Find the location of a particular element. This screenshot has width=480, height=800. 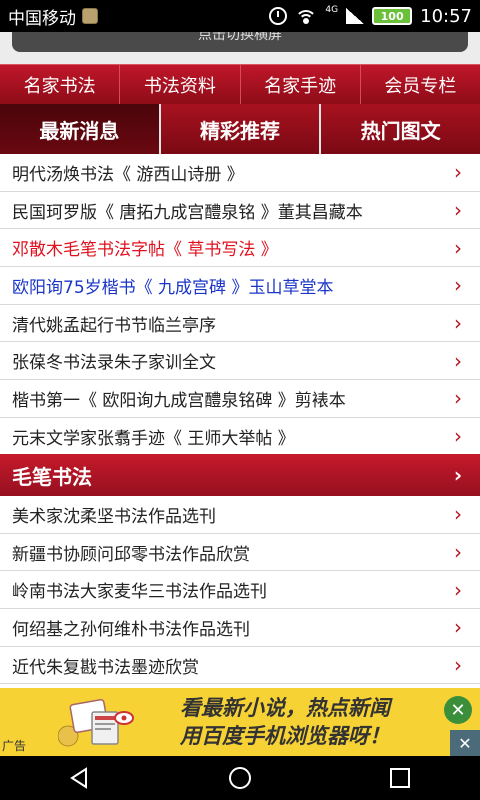

list-item: 邓散木毛笔书法字帖《 草书写法 》 › is located at coordinates (240, 248).